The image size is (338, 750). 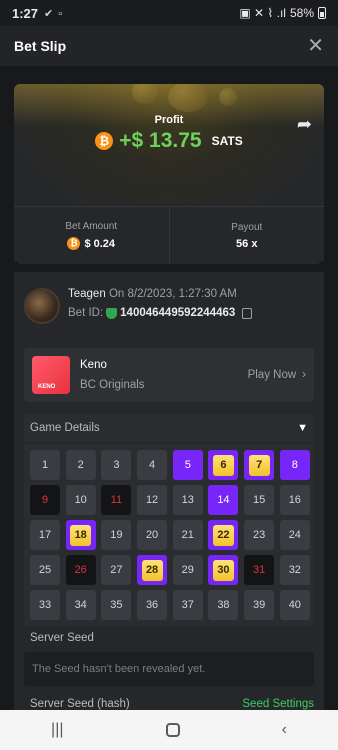 I want to click on keno-cell-10: 10, so click(x=80, y=500).